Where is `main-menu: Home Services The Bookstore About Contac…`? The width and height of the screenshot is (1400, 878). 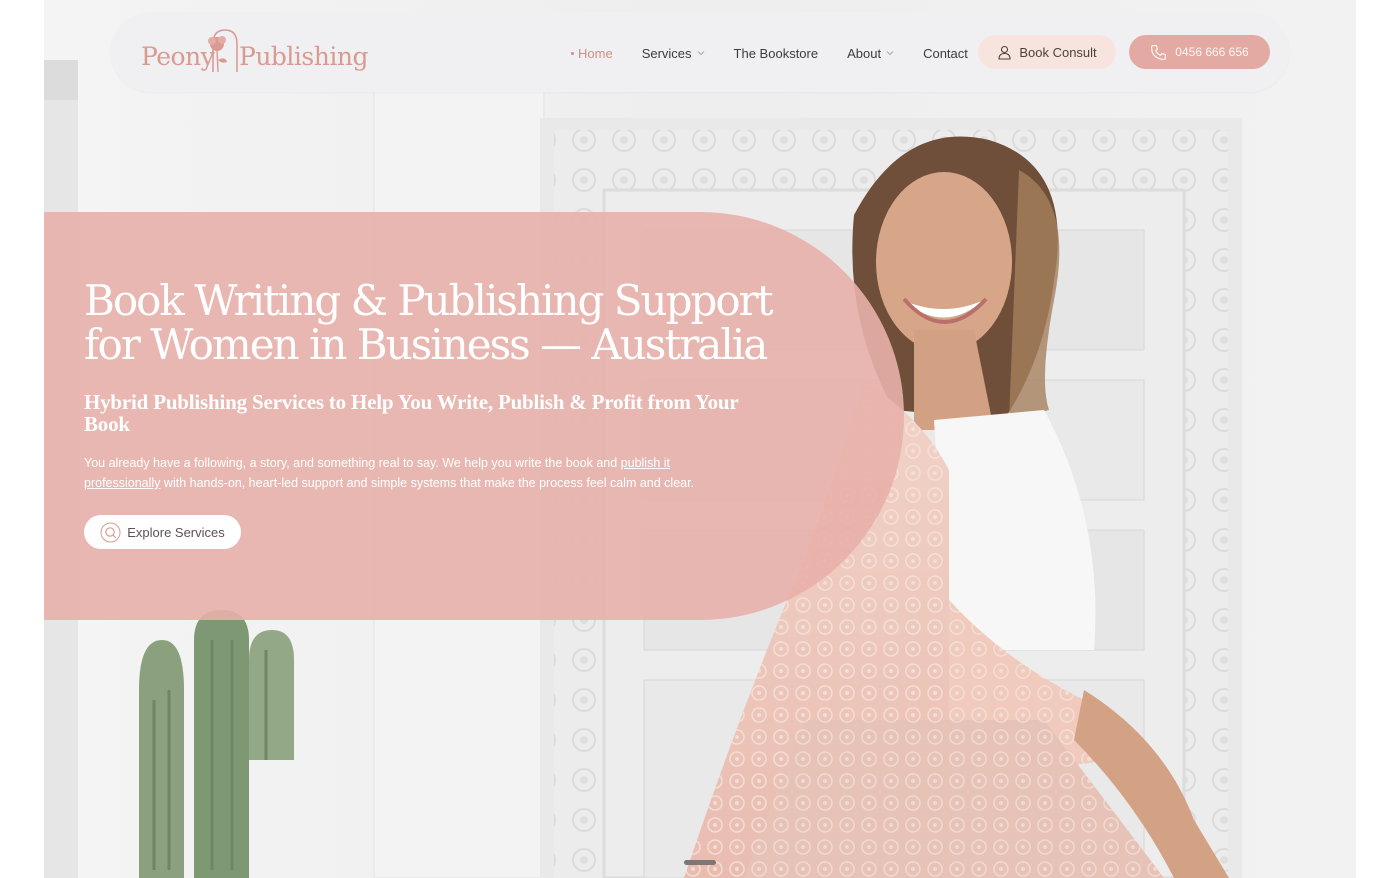
main-menu: Home Services The Bookstore About Contac… is located at coordinates (784, 53).